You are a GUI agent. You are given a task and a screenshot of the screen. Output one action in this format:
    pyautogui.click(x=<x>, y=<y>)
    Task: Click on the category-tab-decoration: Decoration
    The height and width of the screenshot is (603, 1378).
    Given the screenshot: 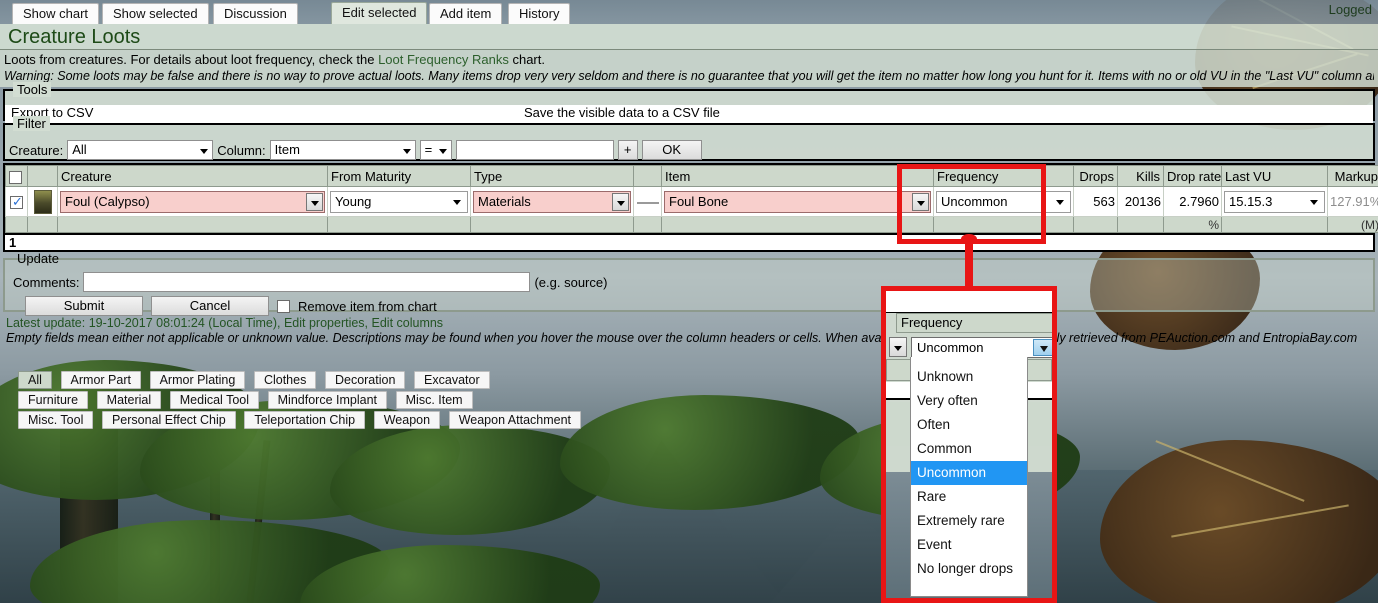 What is the action you would take?
    pyautogui.click(x=365, y=380)
    